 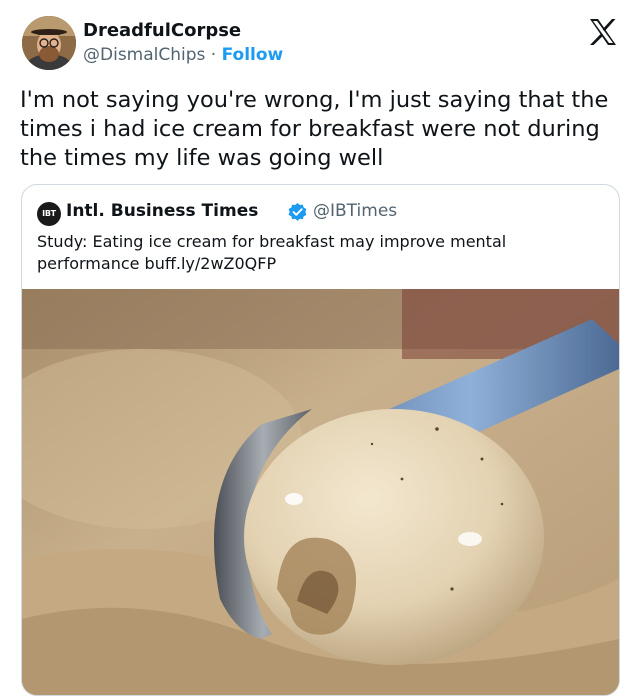 What do you see at coordinates (297, 212) in the screenshot?
I see `verified-badge-icon` at bounding box center [297, 212].